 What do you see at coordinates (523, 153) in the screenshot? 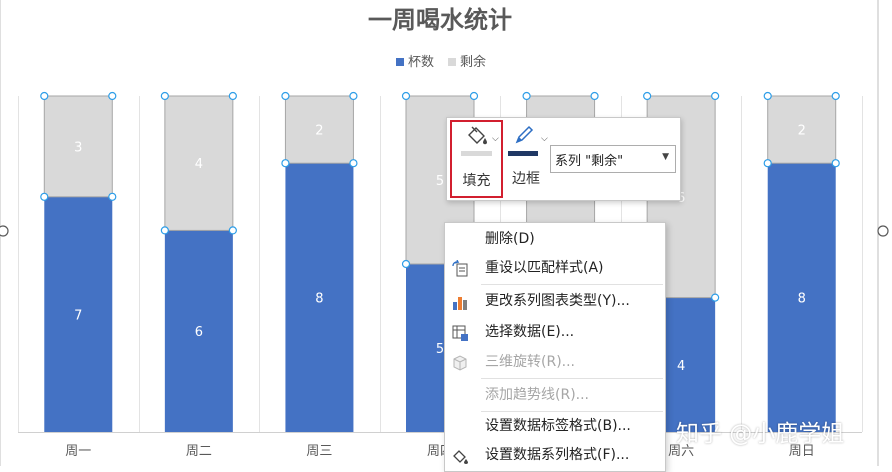
I see `border-color-swatch` at bounding box center [523, 153].